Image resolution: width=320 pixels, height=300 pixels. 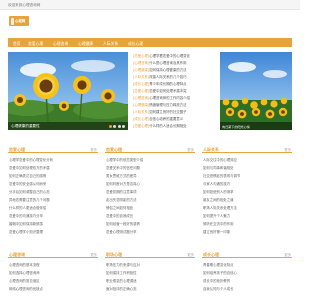 I want to click on list-item: [人际关系]改善人际关系的几个技巧, so click(x=174, y=77).